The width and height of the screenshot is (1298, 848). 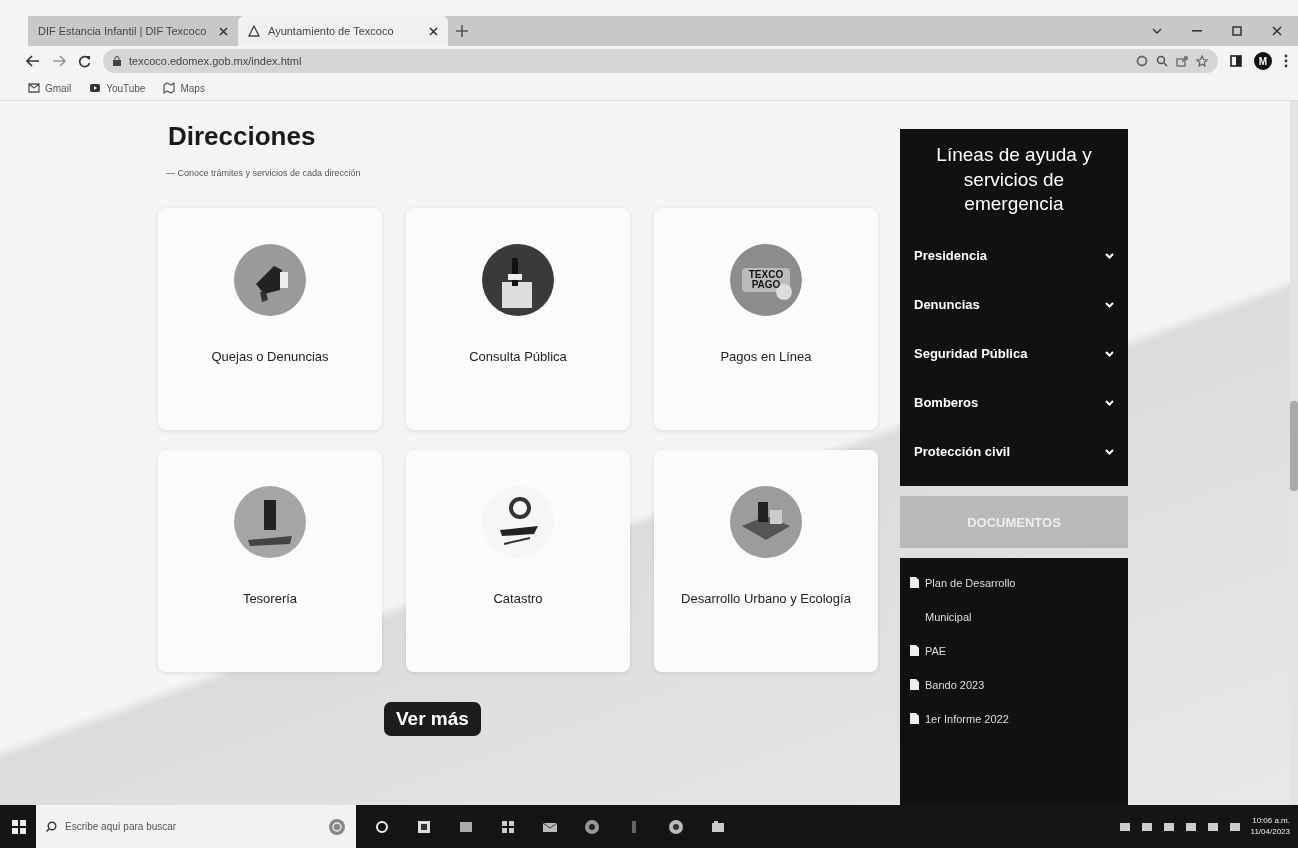 I want to click on help-line-item: Denuncias, so click(x=1014, y=305).